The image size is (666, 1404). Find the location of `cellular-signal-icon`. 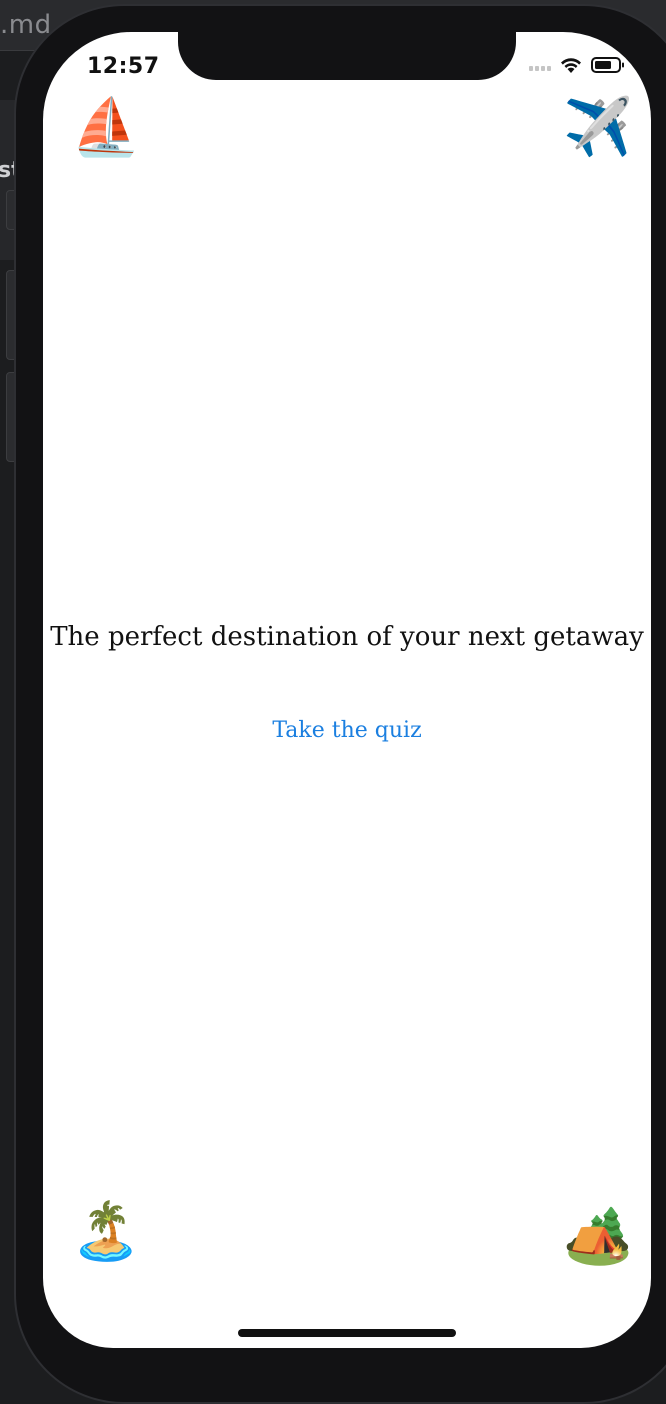

cellular-signal-icon is located at coordinates (540, 65).